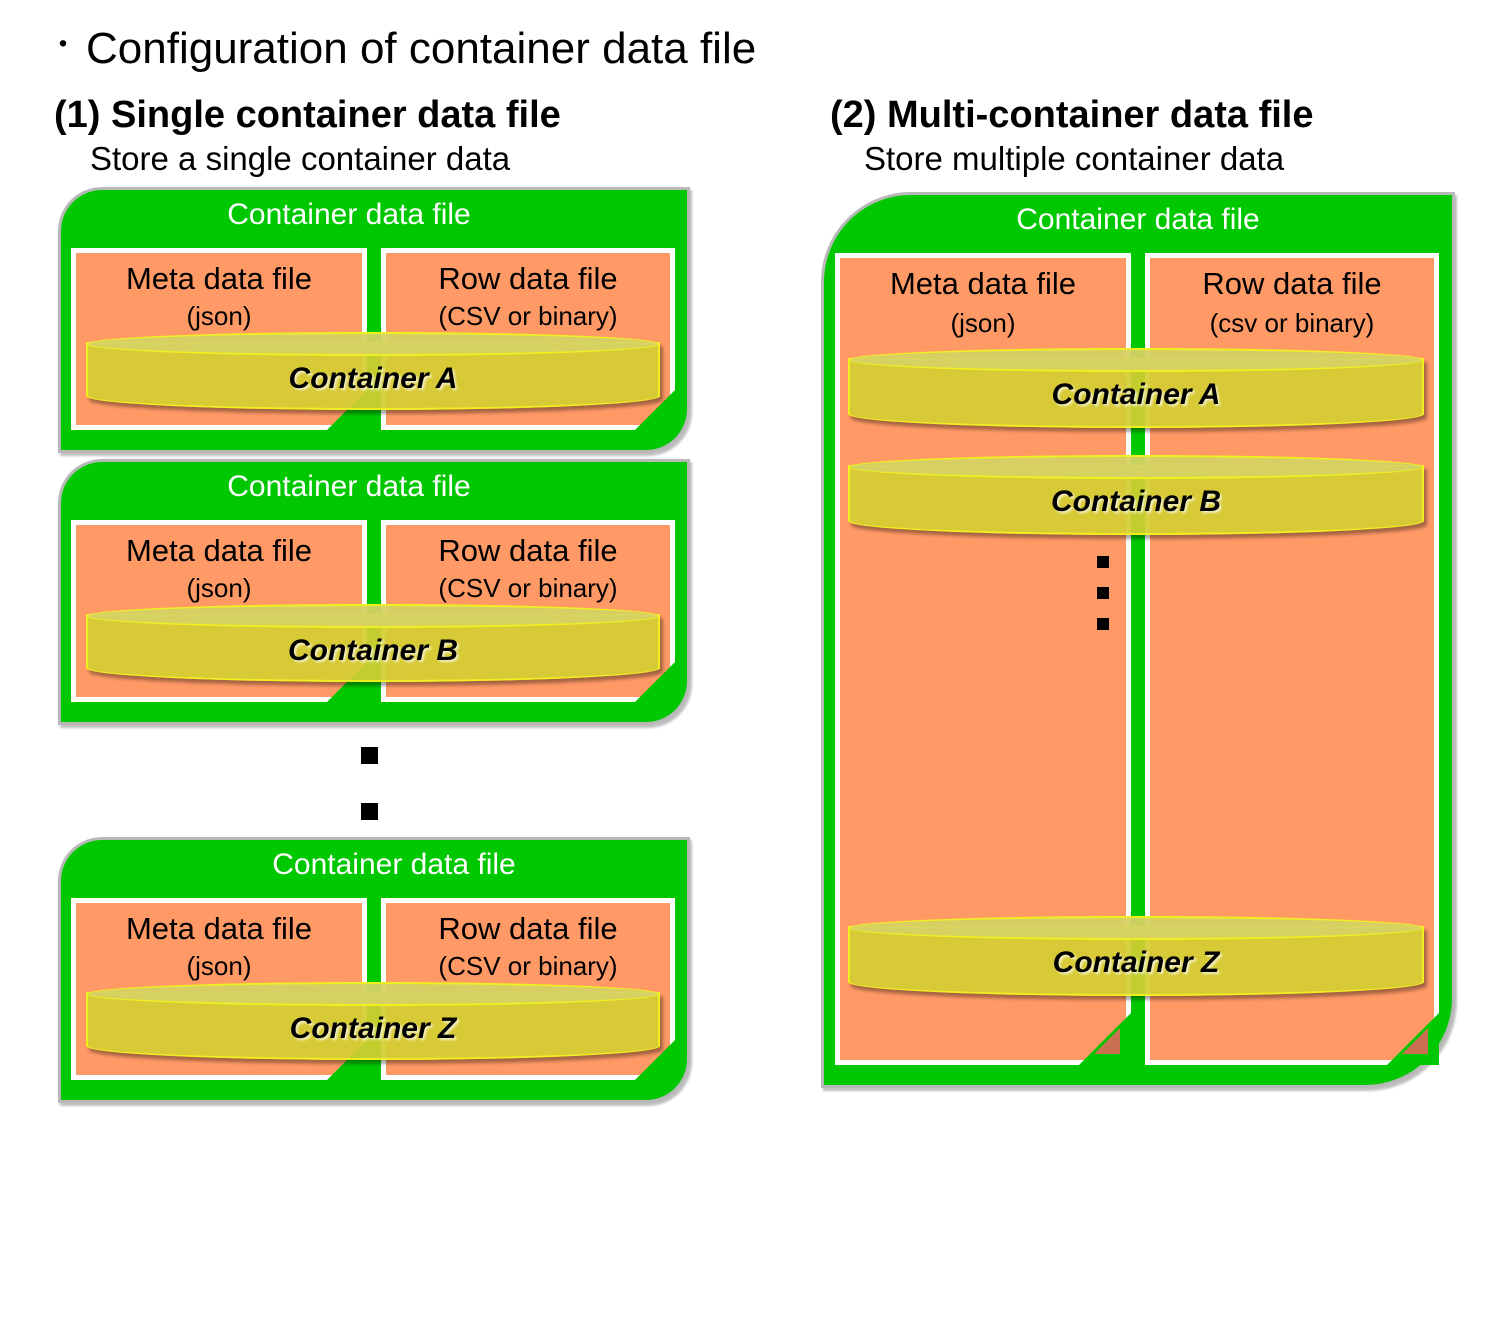 The width and height of the screenshot is (1506, 1340). Describe the element at coordinates (1072, 115) in the screenshot. I see `section2-heading: (2) Multi-container data file` at that location.